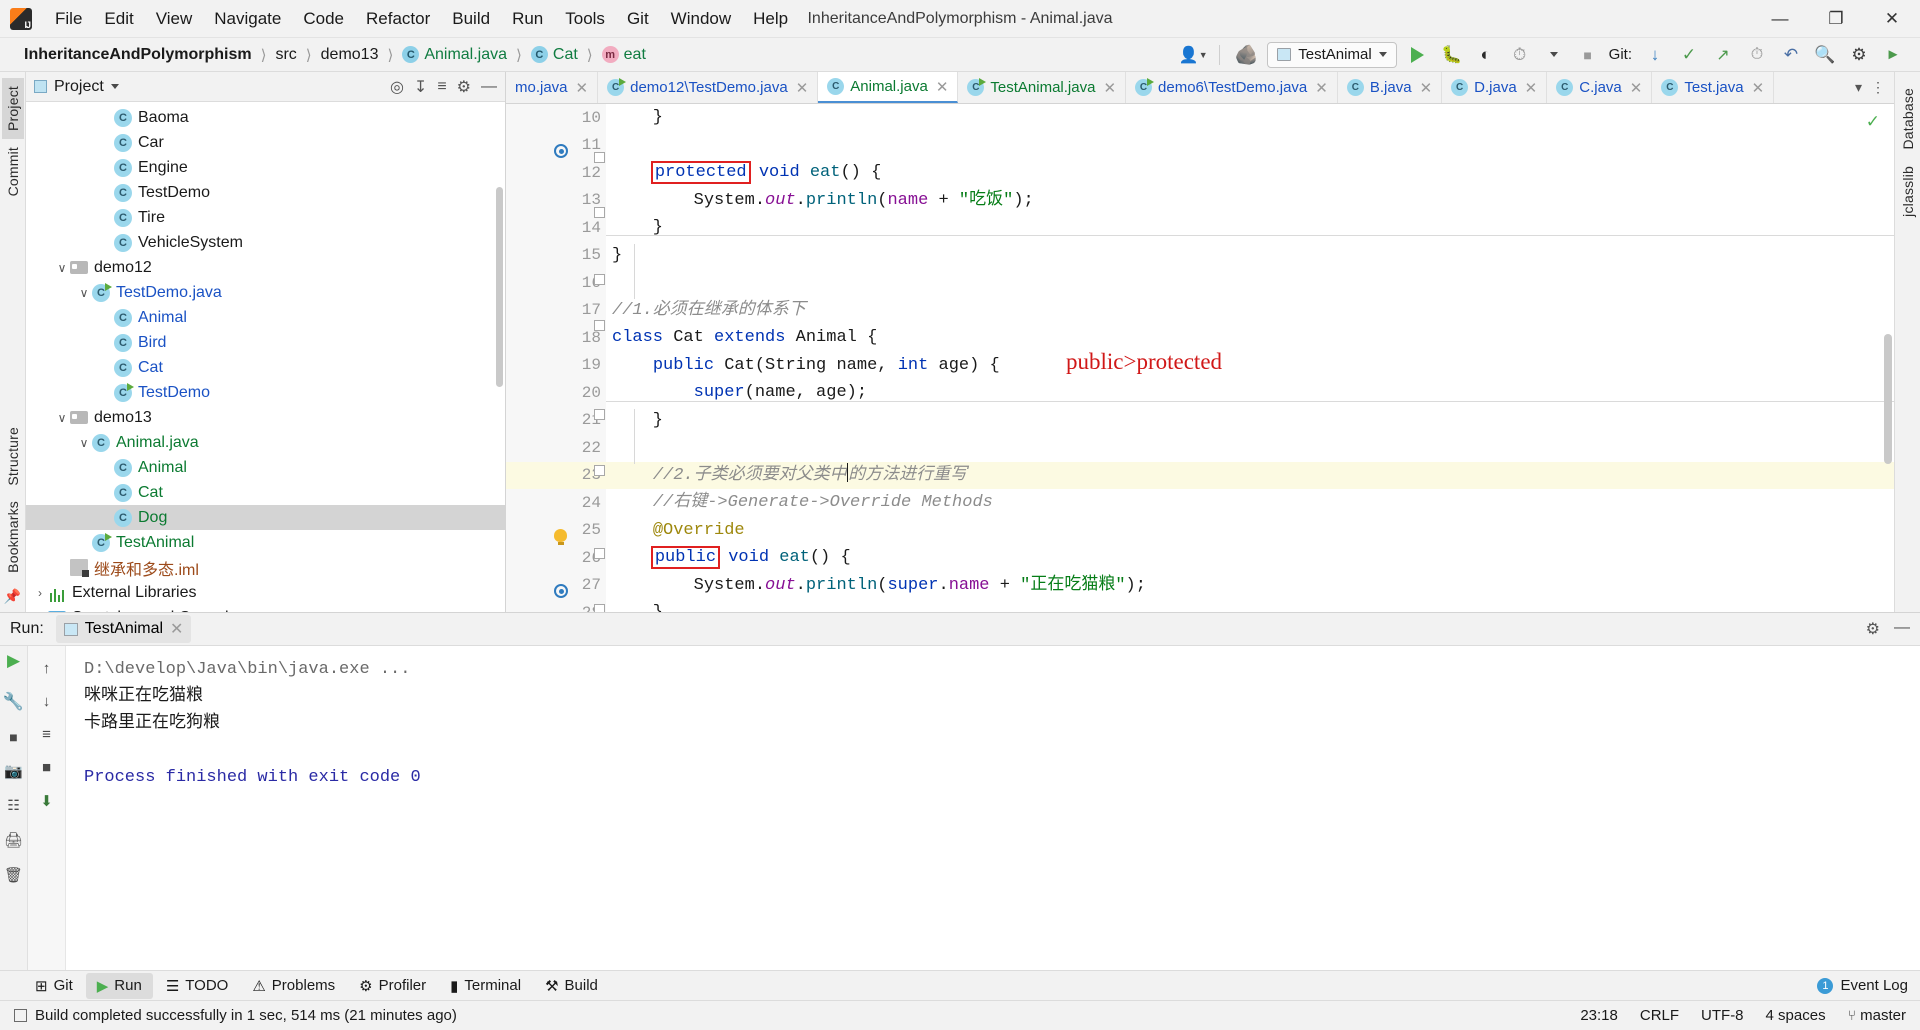 Image resolution: width=1920 pixels, height=1030 pixels. I want to click on tree-item-demo13: ∨ demo13, so click(265, 417).